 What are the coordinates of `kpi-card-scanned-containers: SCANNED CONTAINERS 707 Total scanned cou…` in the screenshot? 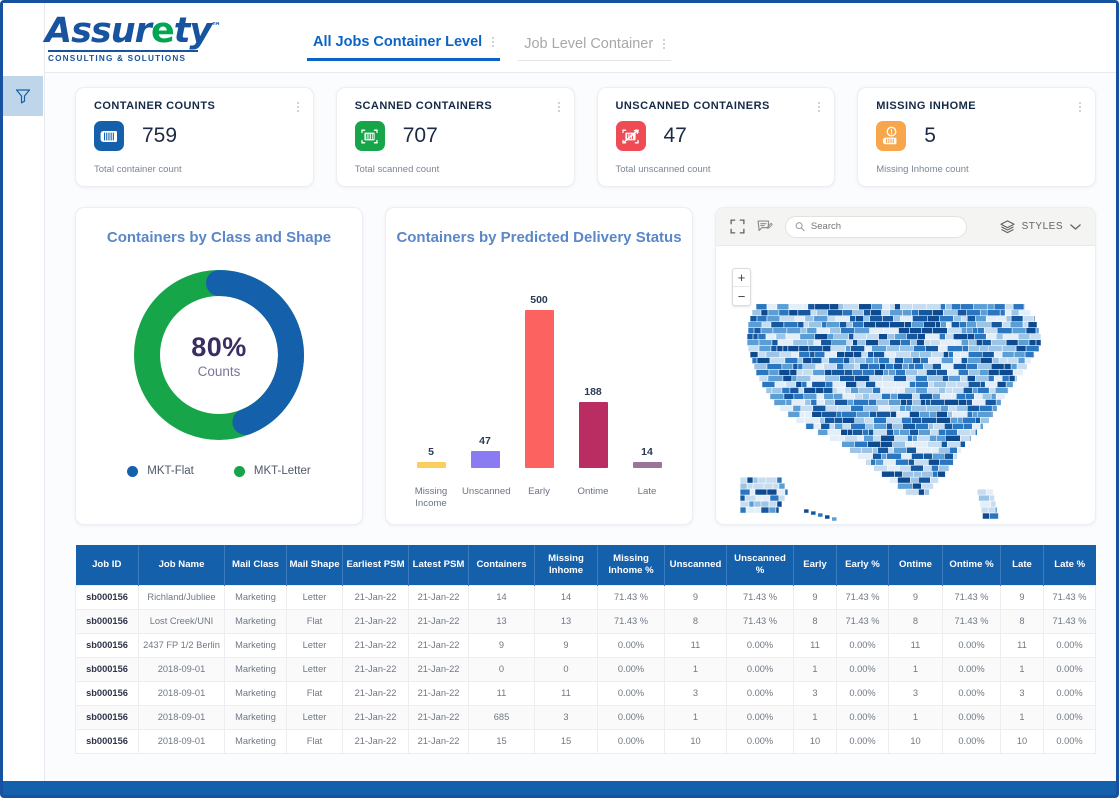 It's located at (455, 137).